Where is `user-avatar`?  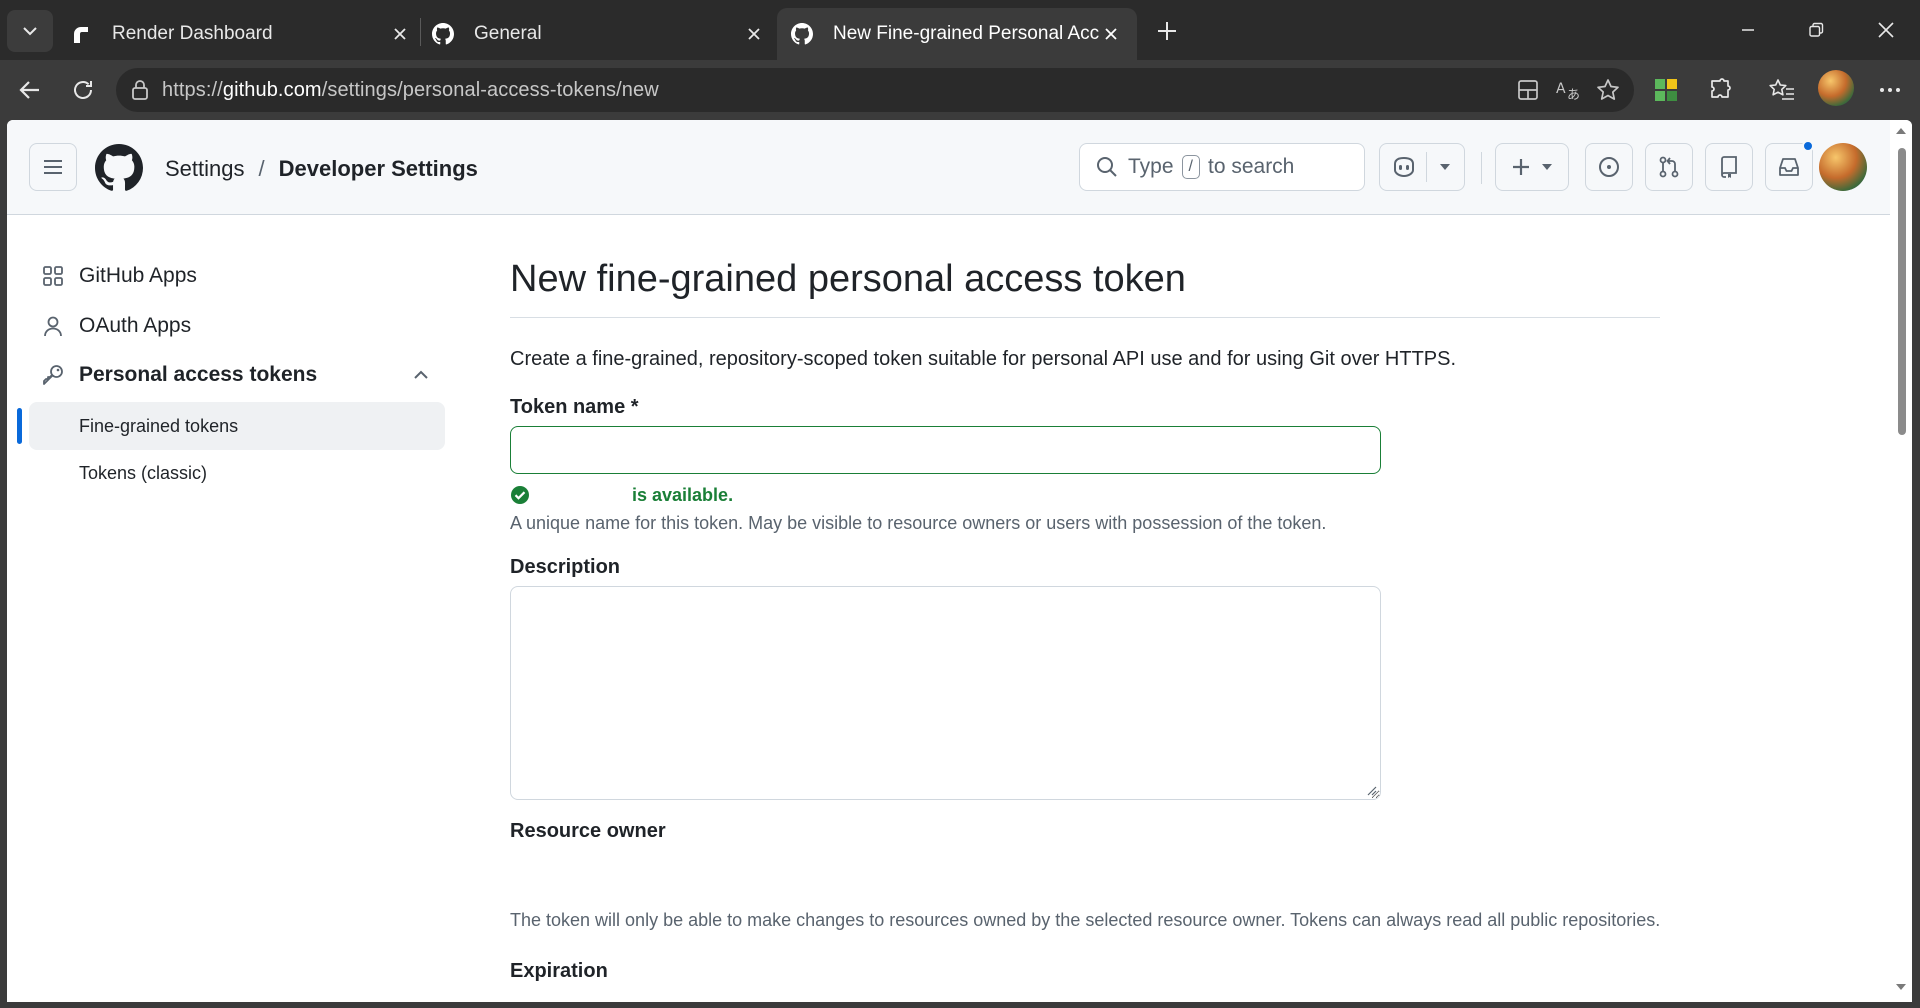
user-avatar is located at coordinates (1843, 167).